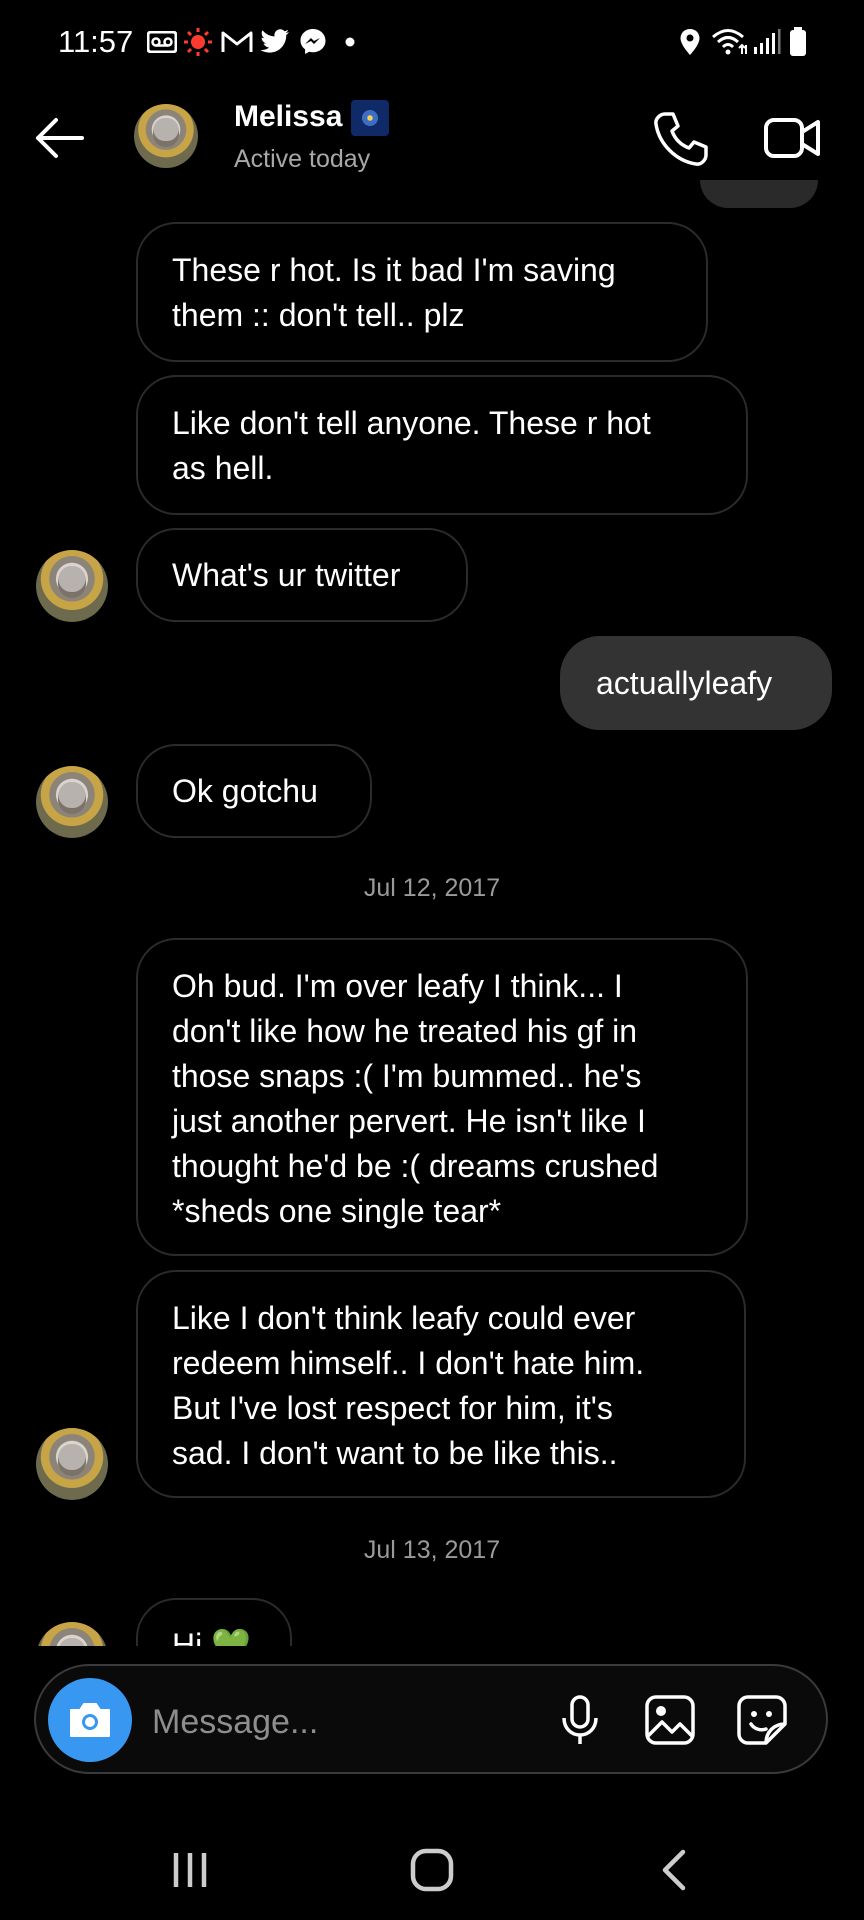 The height and width of the screenshot is (1920, 864). I want to click on message-bubble-sent: actuallyleafy, so click(696, 683).